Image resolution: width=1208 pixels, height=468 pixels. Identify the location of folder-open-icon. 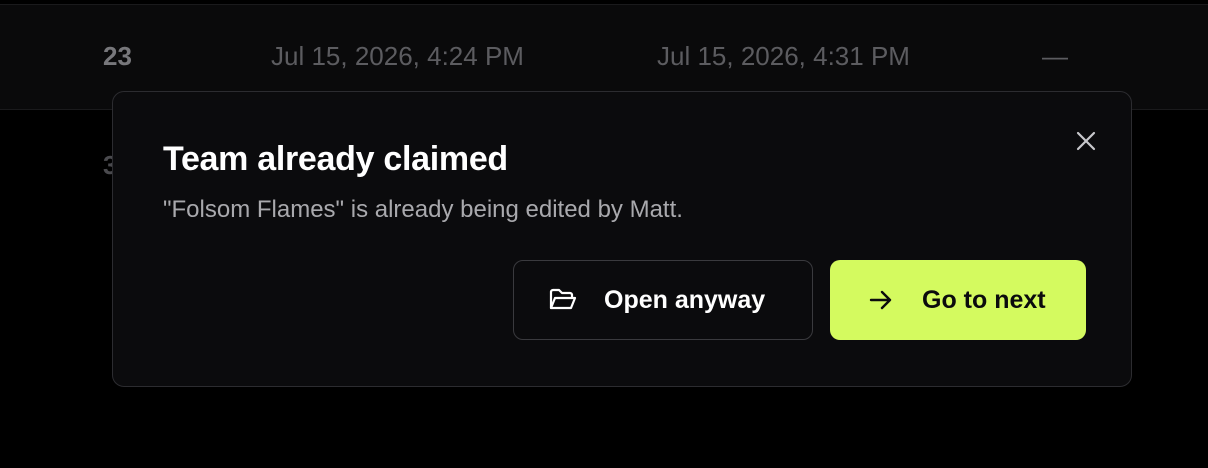
(563, 300).